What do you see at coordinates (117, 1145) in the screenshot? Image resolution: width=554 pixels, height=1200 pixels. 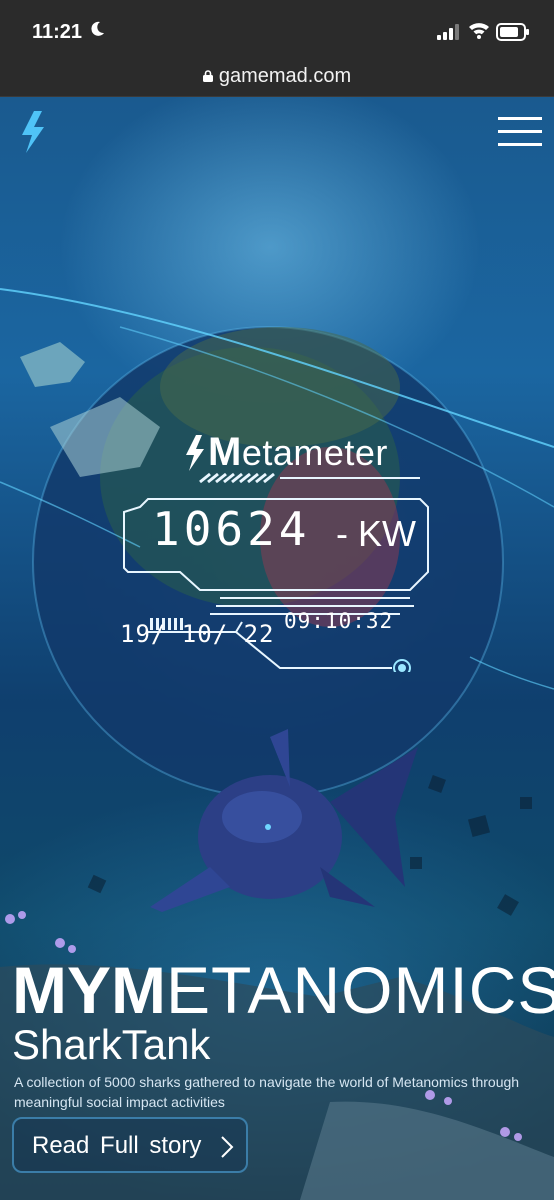 I see `read-full-story-label: Read Full story` at bounding box center [117, 1145].